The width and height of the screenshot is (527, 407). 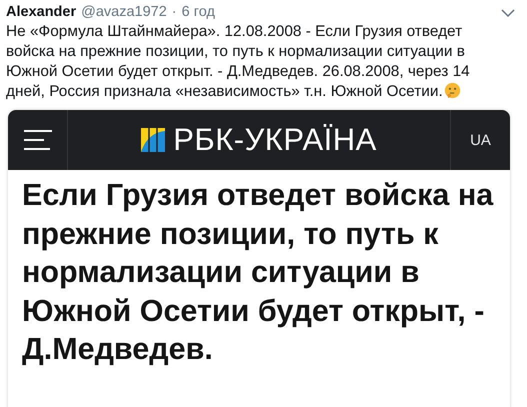 What do you see at coordinates (153, 140) in the screenshot?
I see `logo-icon` at bounding box center [153, 140].